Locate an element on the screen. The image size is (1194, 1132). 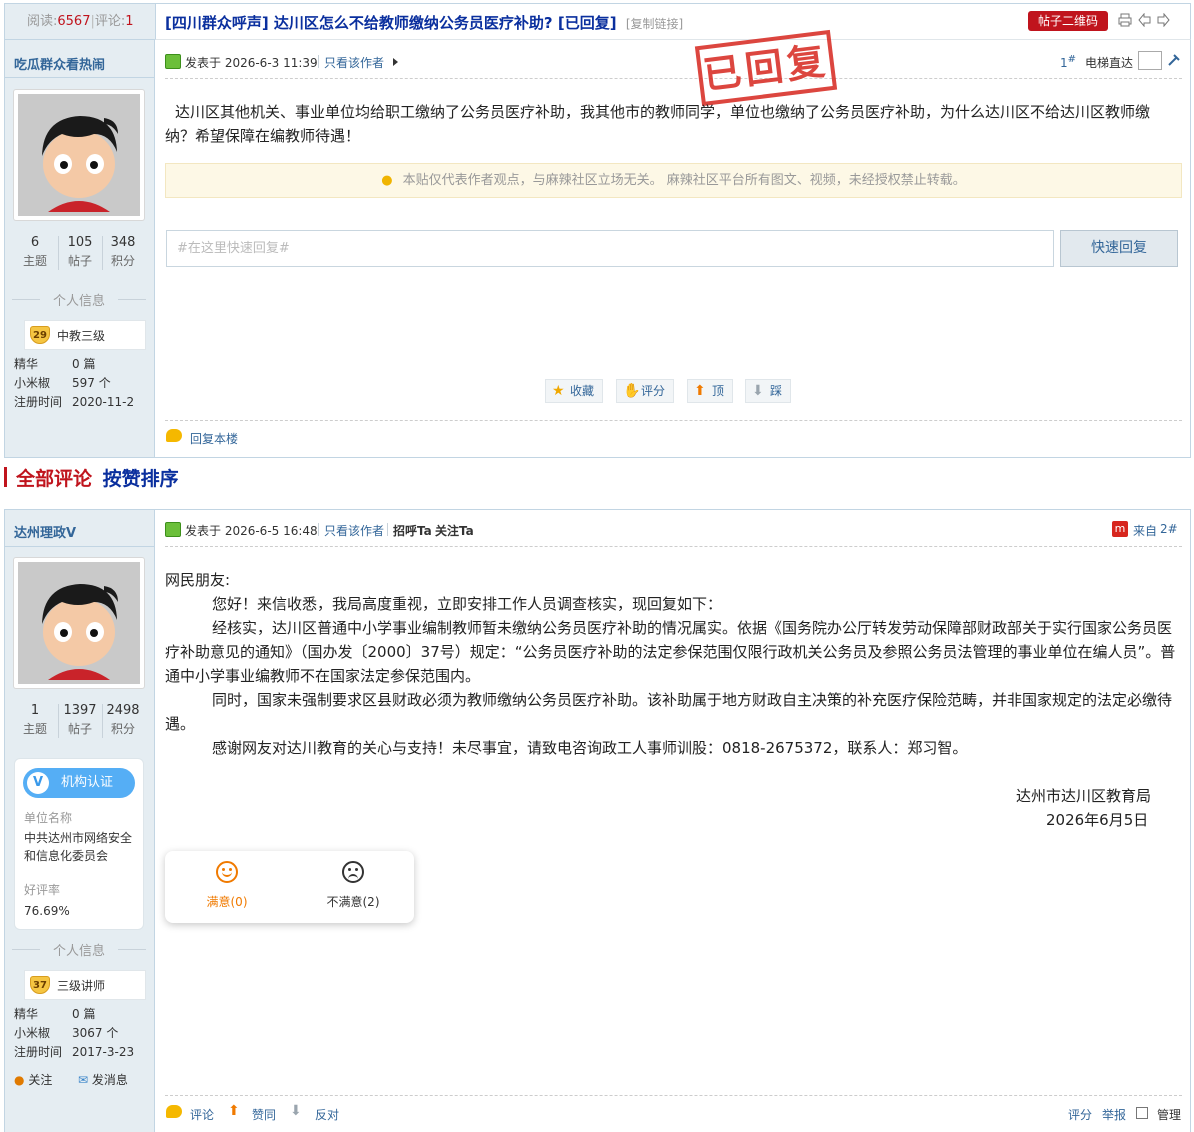
meta-label-pepper: 小米椒 is located at coordinates (32, 383).